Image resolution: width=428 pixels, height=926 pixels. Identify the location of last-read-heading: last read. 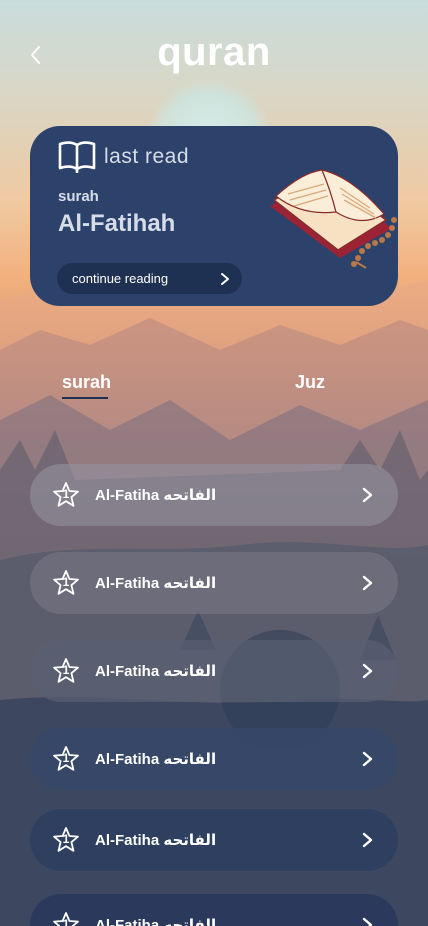
(123, 157).